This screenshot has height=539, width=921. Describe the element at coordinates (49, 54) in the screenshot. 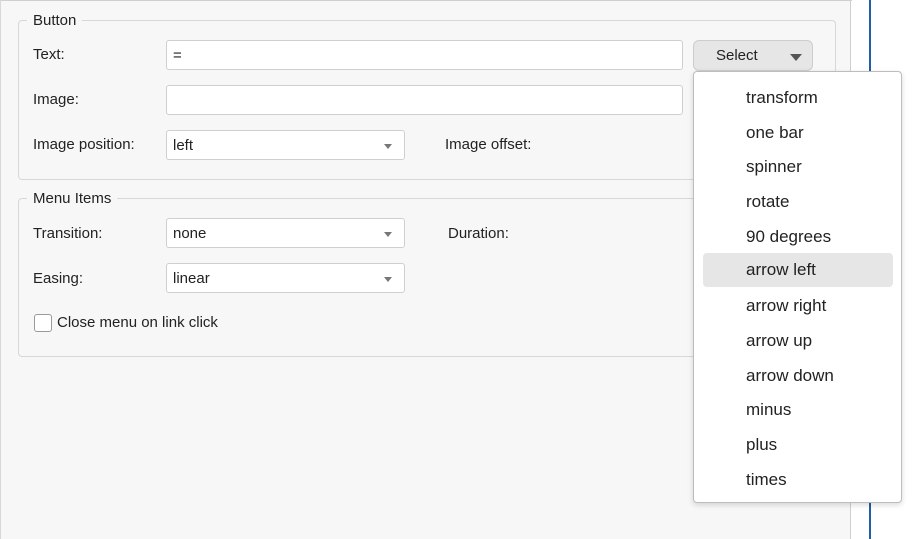

I see `text-label: Text:` at that location.